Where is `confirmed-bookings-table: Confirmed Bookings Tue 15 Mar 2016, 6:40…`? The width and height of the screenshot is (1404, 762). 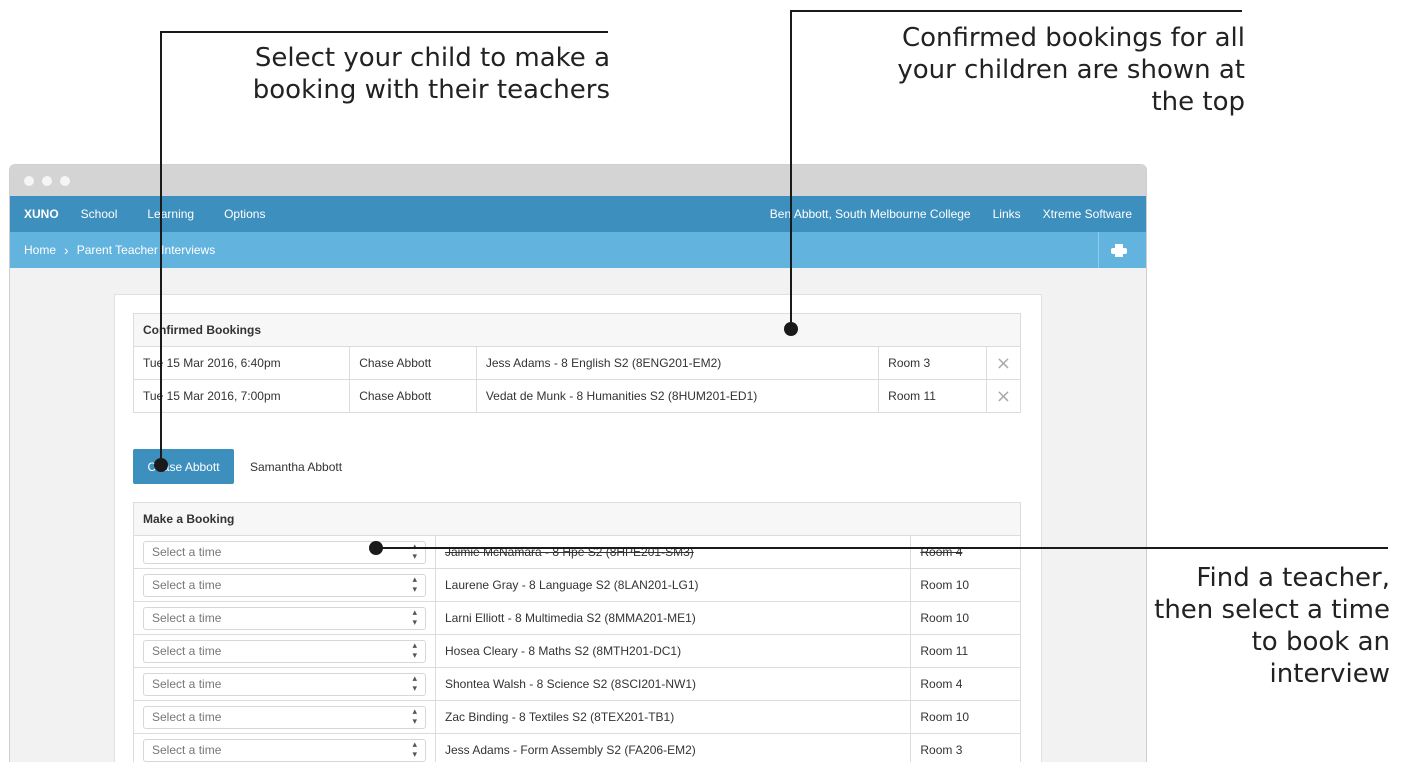 confirmed-bookings-table: Confirmed Bookings Tue 15 Mar 2016, 6:40… is located at coordinates (577, 363).